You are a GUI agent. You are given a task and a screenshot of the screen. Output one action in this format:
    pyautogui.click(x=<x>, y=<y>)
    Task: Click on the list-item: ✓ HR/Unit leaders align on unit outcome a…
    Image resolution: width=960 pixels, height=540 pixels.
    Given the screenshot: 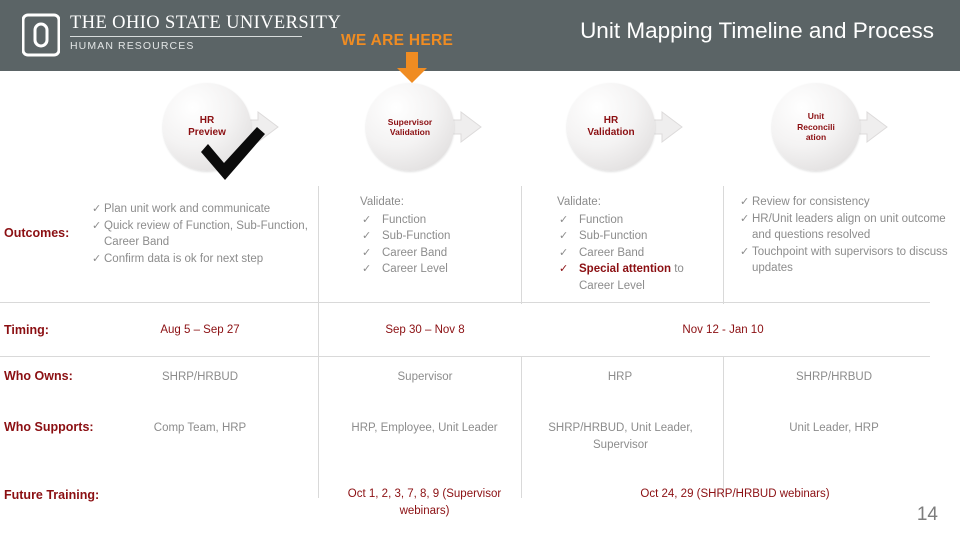 What is the action you would take?
    pyautogui.click(x=844, y=227)
    